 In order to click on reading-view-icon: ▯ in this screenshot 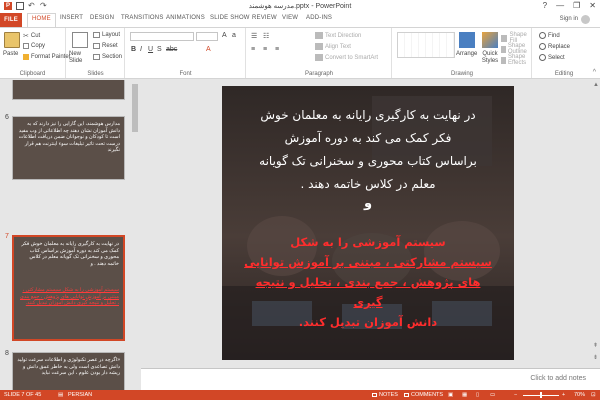, I will do `click(477, 395)`.